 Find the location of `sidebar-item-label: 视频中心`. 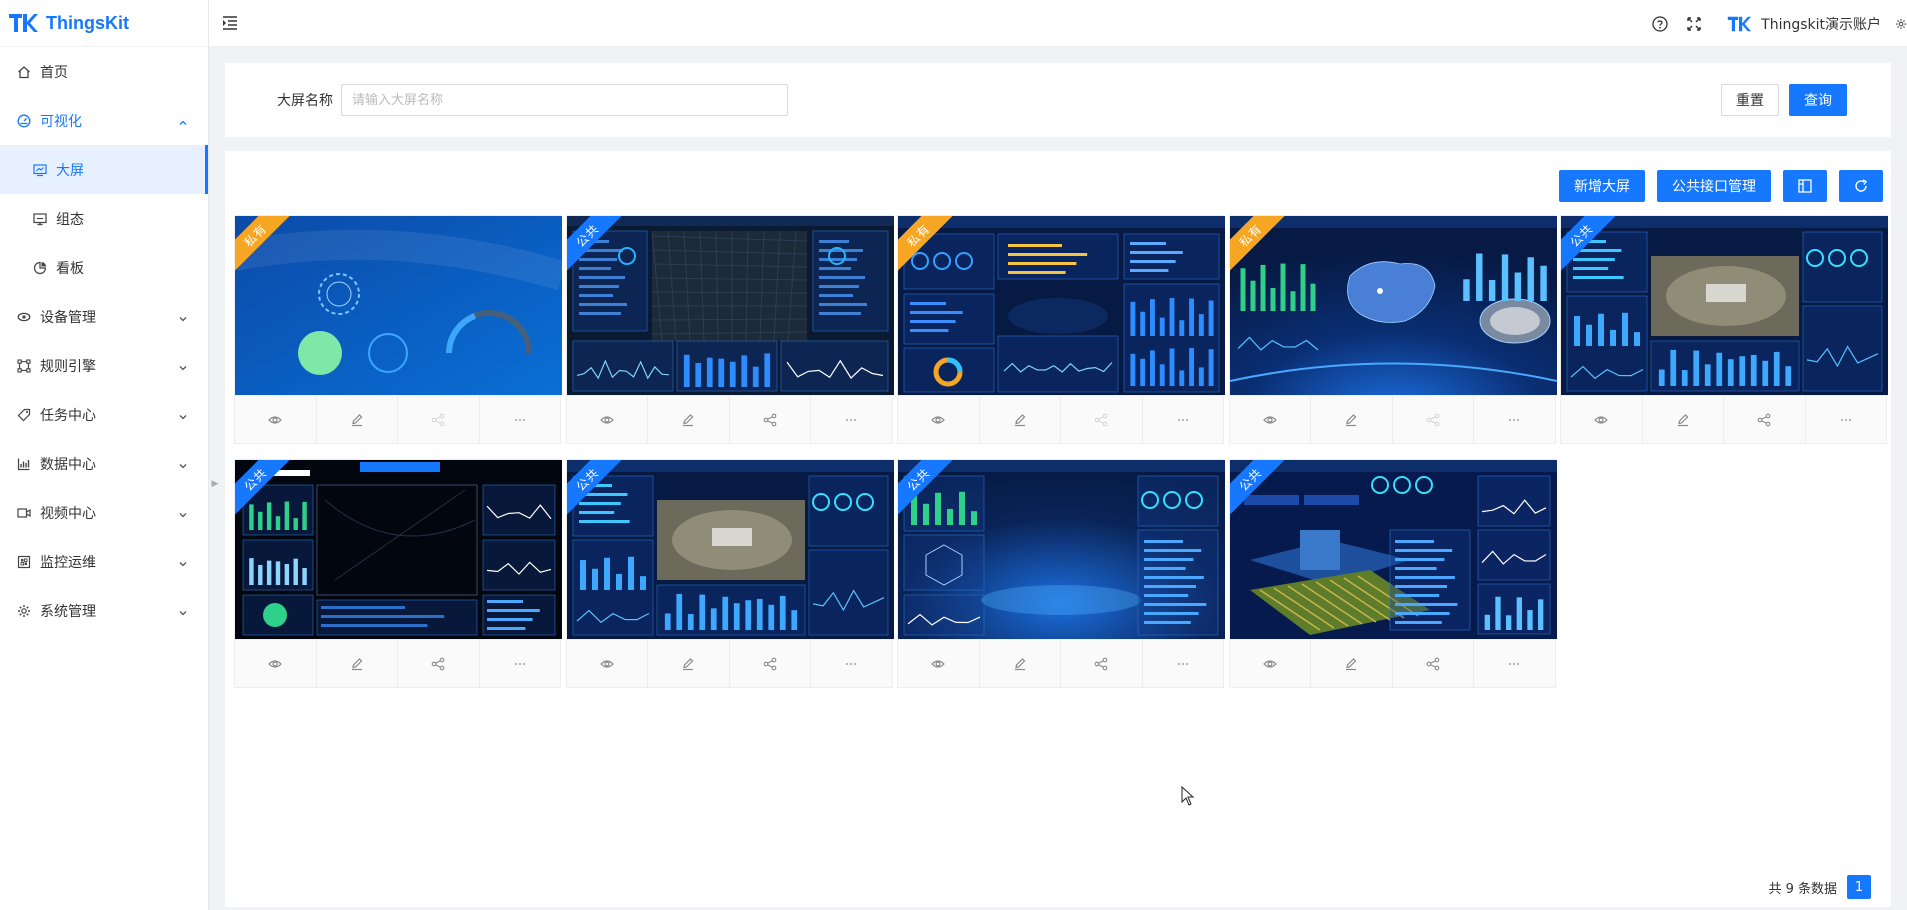

sidebar-item-label: 视频中心 is located at coordinates (68, 513).